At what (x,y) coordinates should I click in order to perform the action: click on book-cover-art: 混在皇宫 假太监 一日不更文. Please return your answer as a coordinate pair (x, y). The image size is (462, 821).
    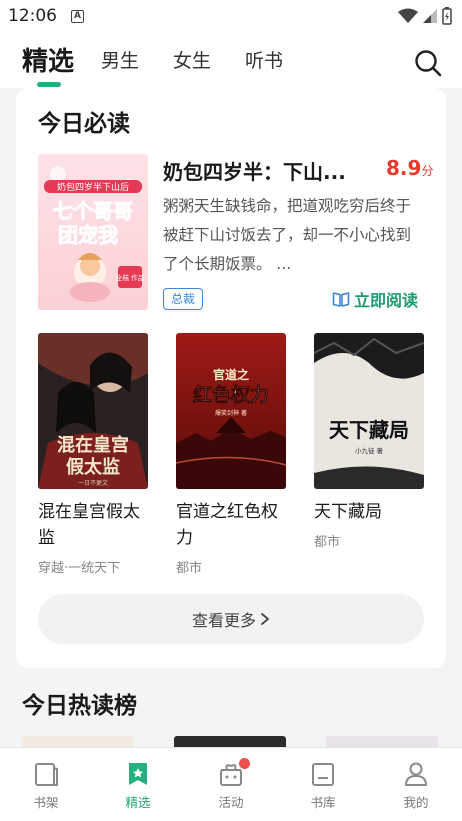
    Looking at the image, I should click on (93, 411).